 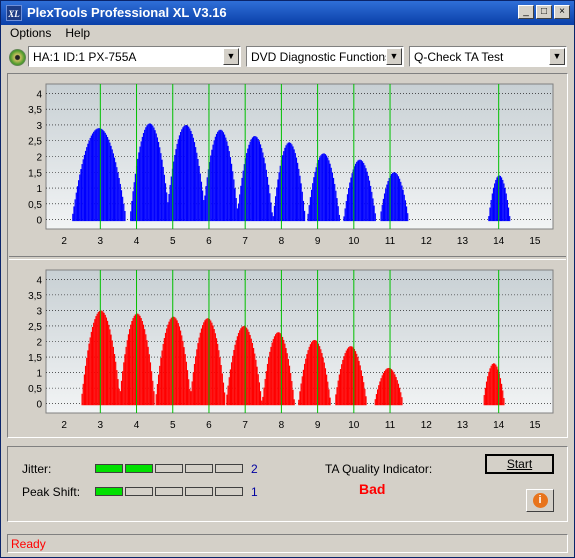 I want to click on drive-icon, so click(x=17, y=57).